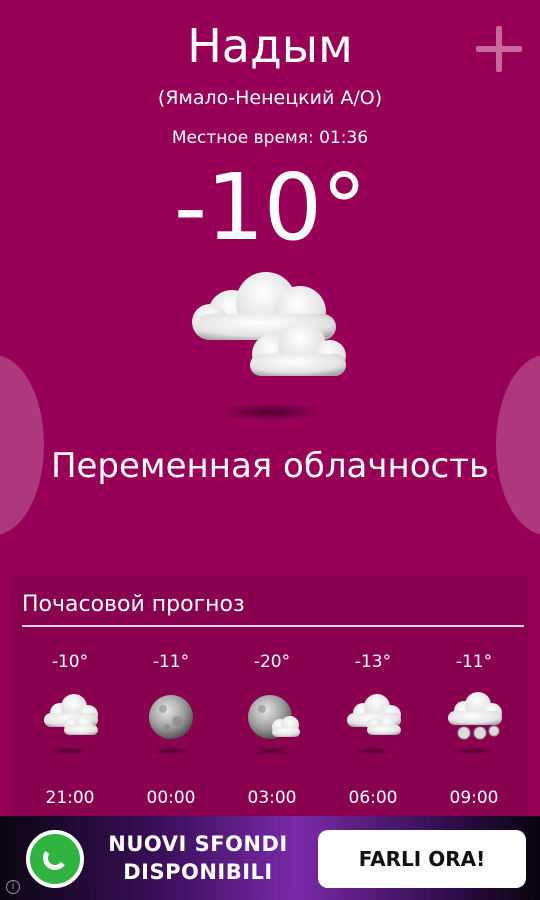 This screenshot has height=900, width=540. Describe the element at coordinates (269, 346) in the screenshot. I see `partly-cloudy-icon` at that location.